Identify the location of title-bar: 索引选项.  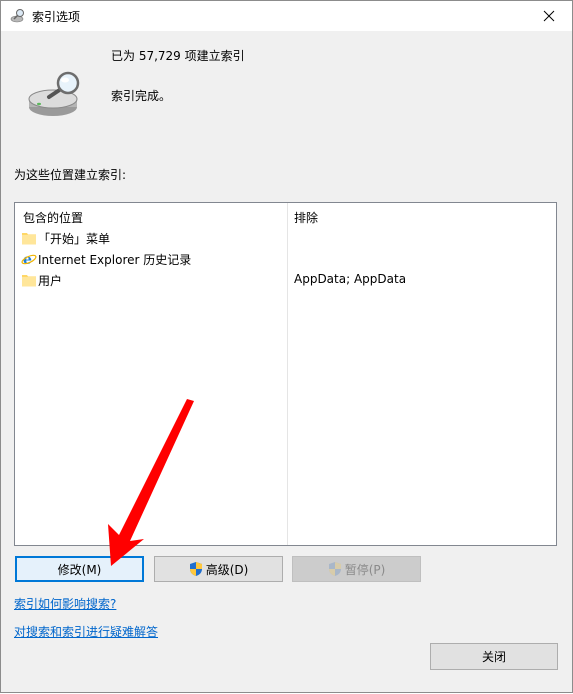
(286, 16).